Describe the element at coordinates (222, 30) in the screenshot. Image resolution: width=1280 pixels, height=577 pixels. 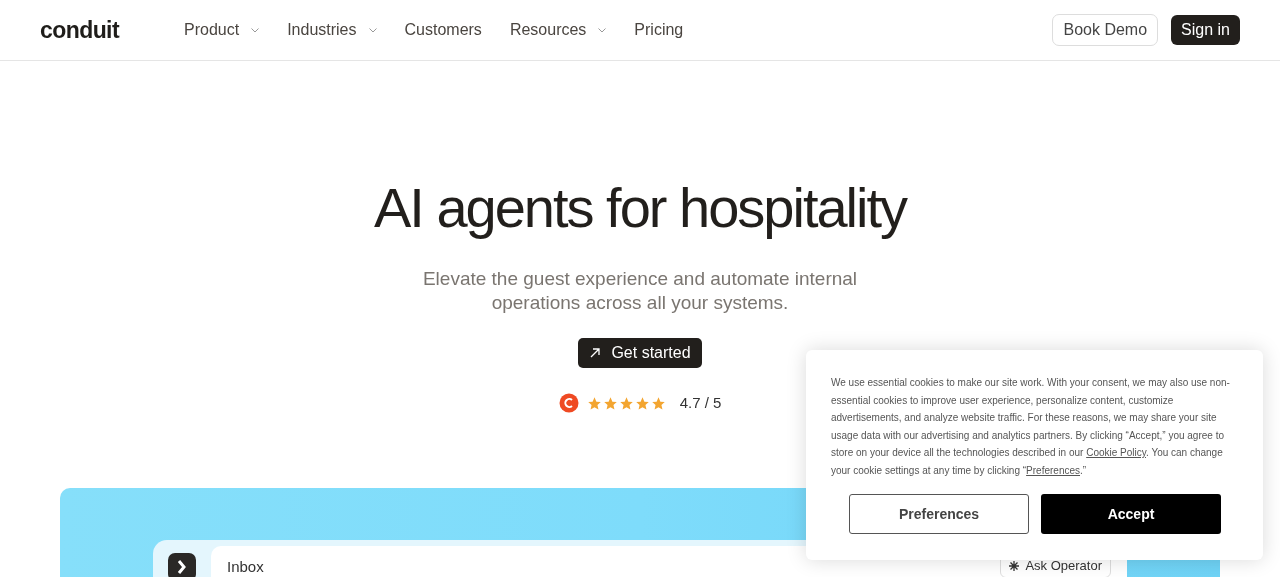
I see `nav-link: Product` at that location.